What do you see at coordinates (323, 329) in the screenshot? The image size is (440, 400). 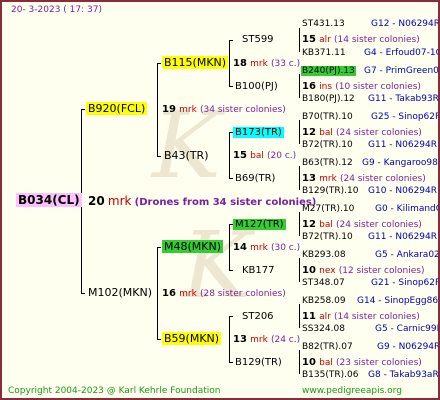 I see `gen4-queen: SS324.08` at bounding box center [323, 329].